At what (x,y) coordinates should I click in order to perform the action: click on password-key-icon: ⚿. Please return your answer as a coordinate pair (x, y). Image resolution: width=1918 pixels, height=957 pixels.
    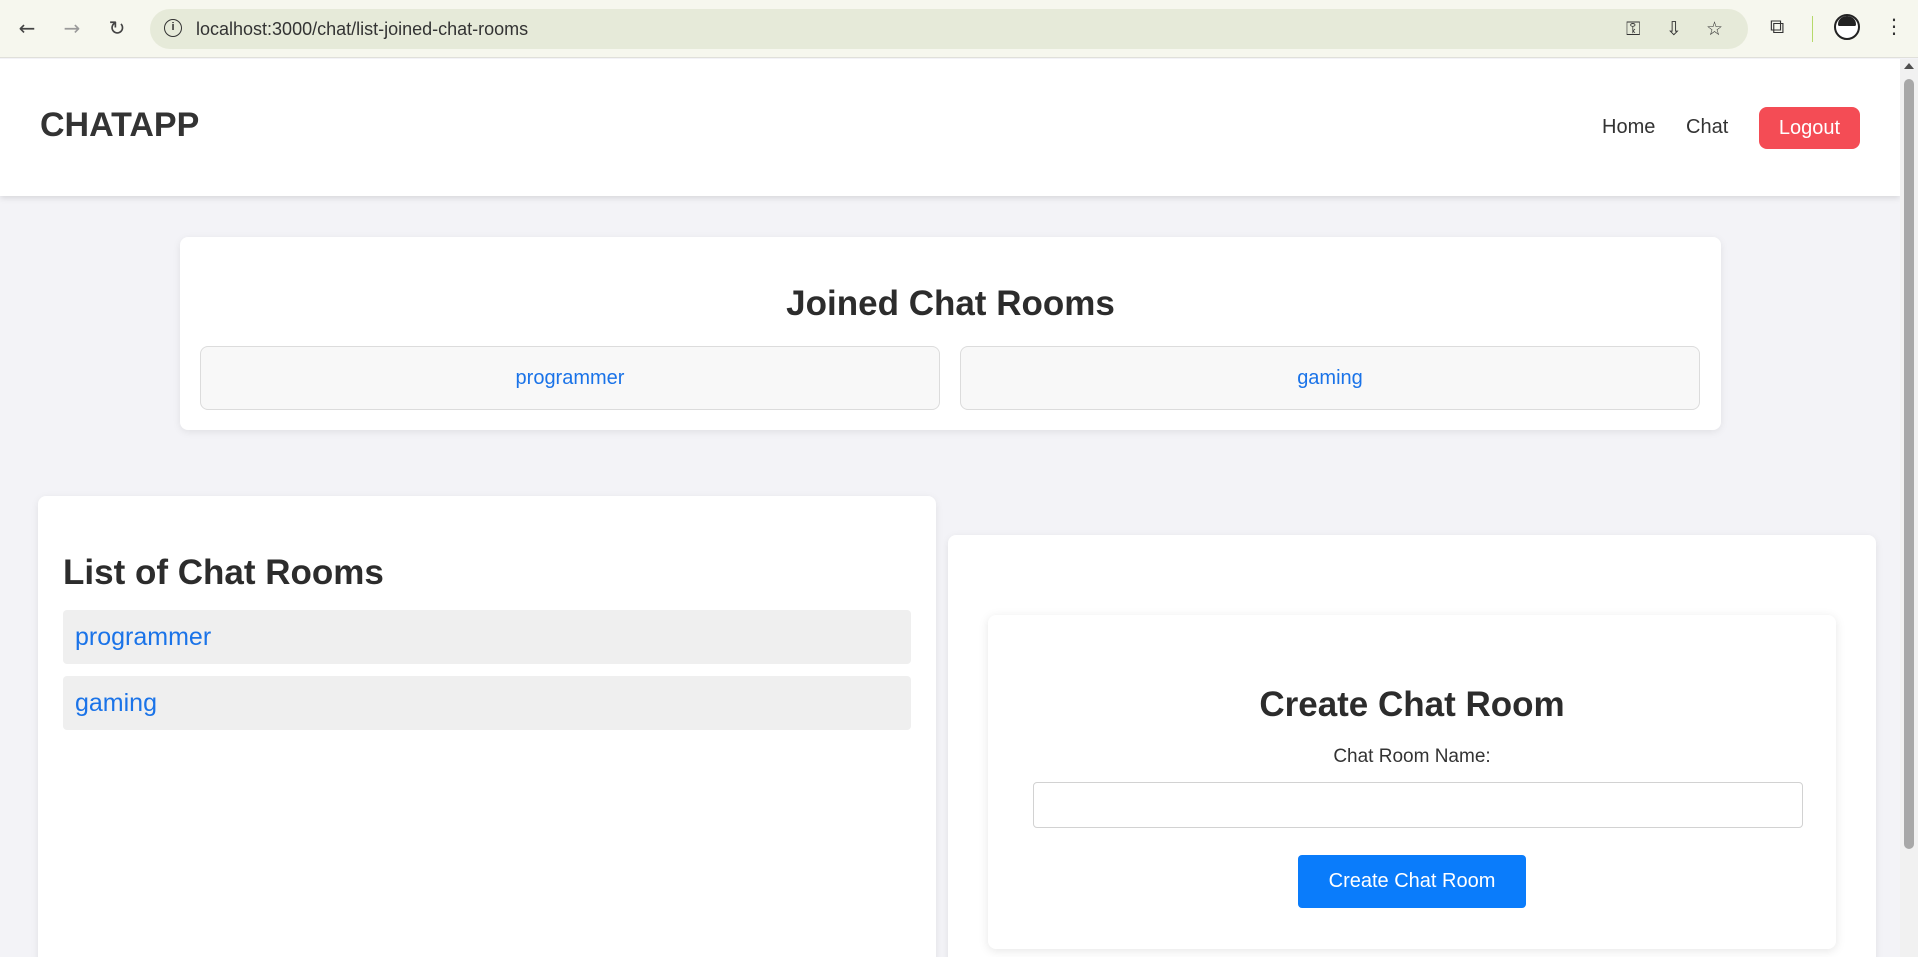
    Looking at the image, I should click on (1633, 29).